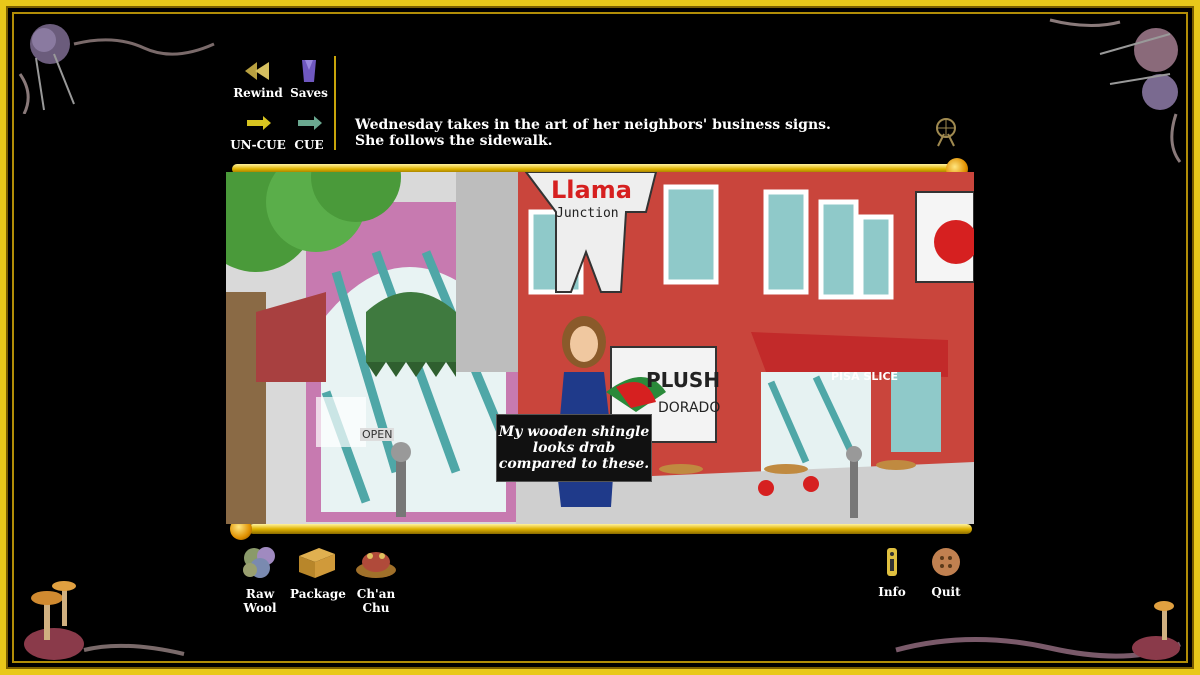  I want to click on uncue-label: UN-CUE, so click(258, 145).